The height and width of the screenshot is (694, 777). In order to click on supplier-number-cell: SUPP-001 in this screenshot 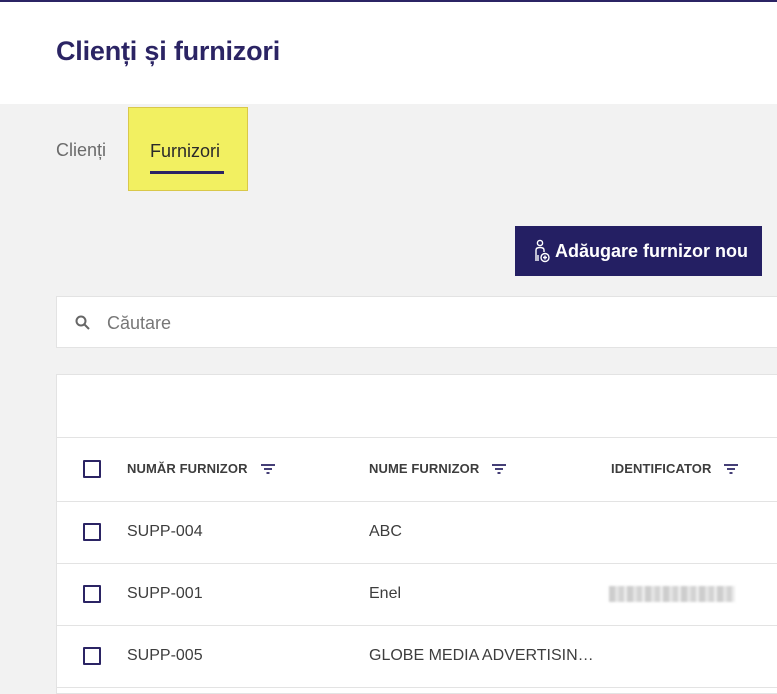, I will do `click(165, 593)`.